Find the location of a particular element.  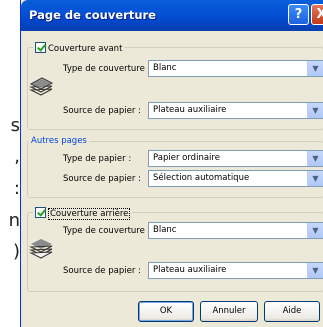

front-cover-type-label: Type de couverture : is located at coordinates (107, 69).